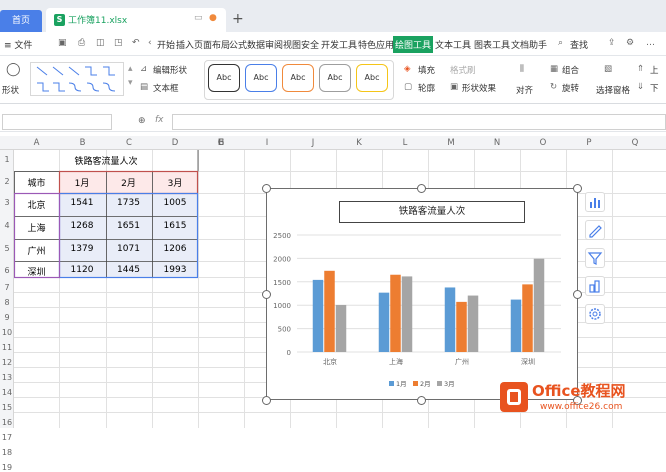 This screenshot has width=666, height=472. What do you see at coordinates (175, 226) in the screenshot?
I see `table-cell: 1615` at bounding box center [175, 226].